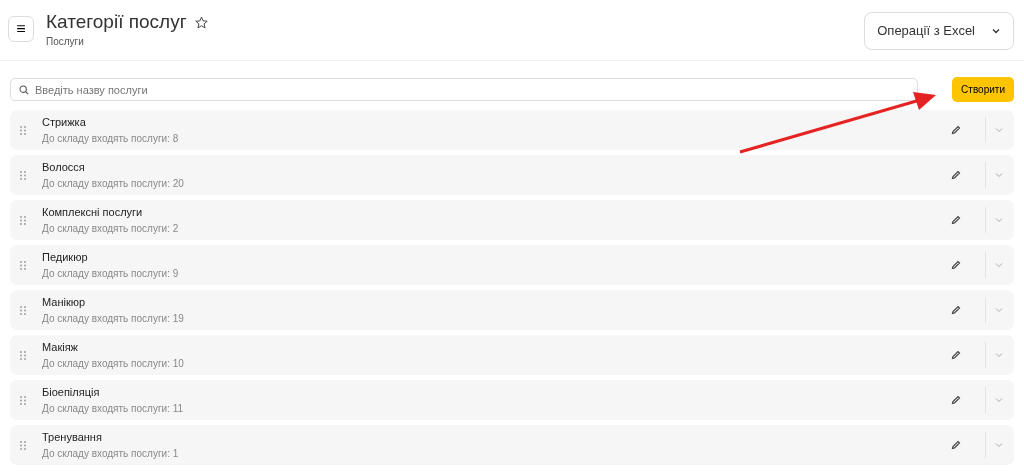 The width and height of the screenshot is (1024, 471). What do you see at coordinates (512, 175) in the screenshot?
I see `category-row: Волосся До складу входять послуги: 20` at bounding box center [512, 175].